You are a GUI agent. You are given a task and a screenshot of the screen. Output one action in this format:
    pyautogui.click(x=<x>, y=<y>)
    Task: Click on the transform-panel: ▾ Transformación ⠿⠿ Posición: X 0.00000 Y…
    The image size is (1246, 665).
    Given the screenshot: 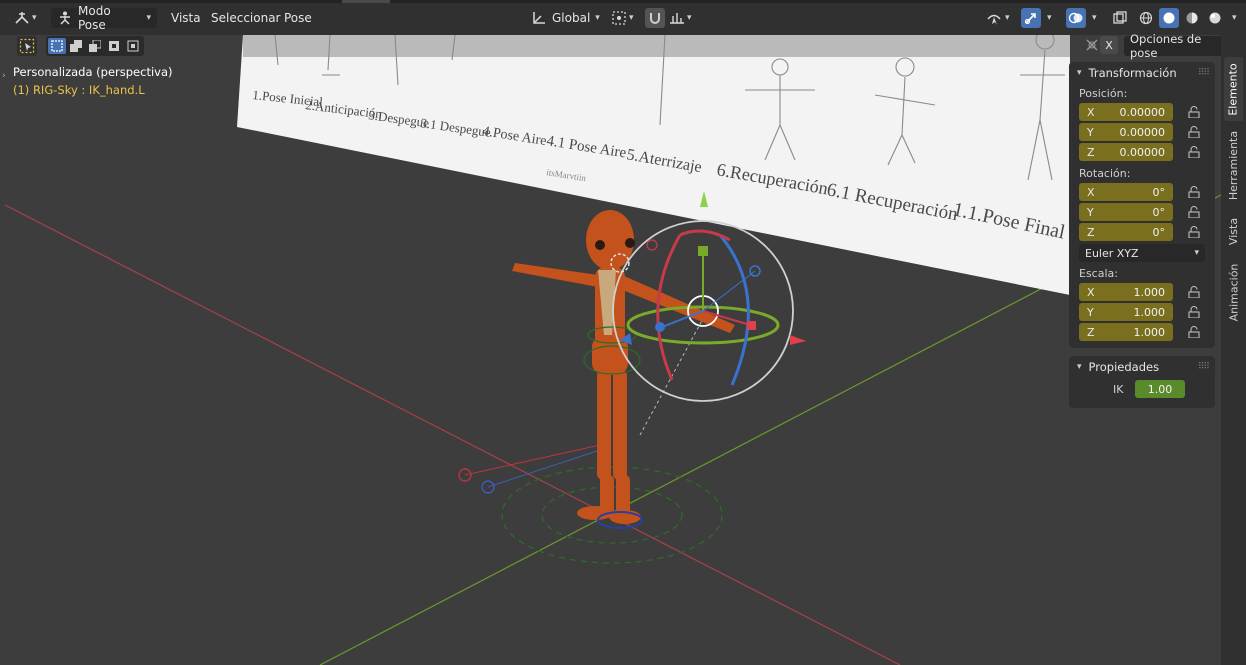 What is the action you would take?
    pyautogui.click(x=1142, y=205)
    